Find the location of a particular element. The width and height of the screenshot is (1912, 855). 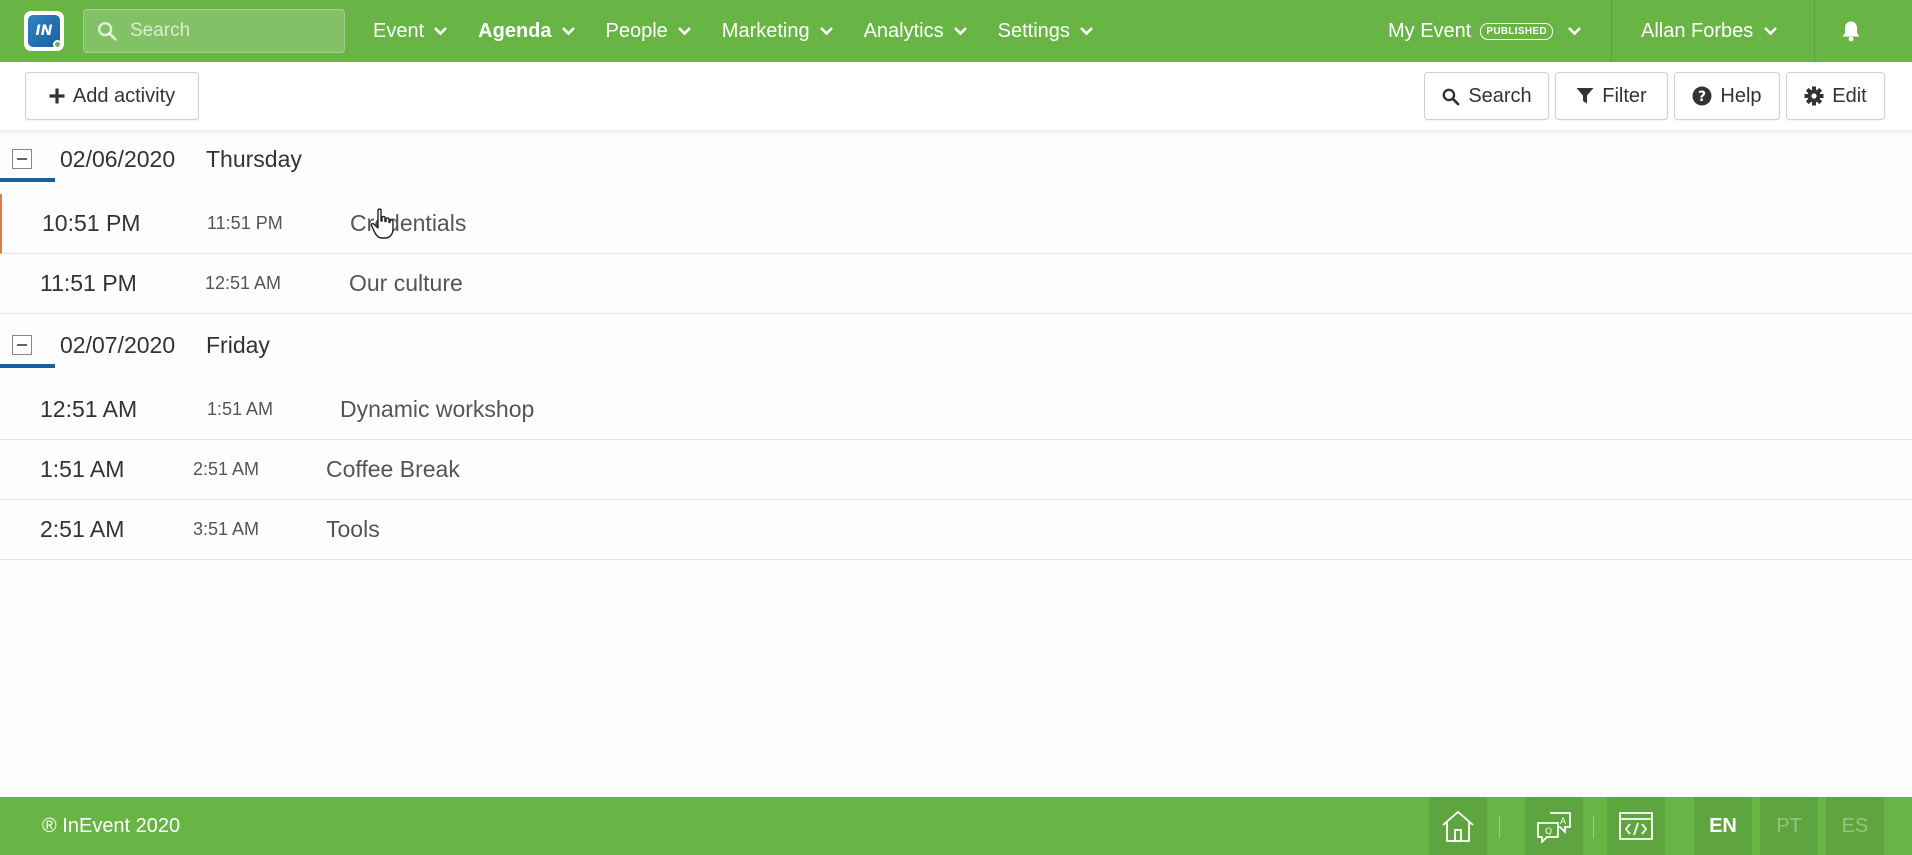

global-search is located at coordinates (214, 31).